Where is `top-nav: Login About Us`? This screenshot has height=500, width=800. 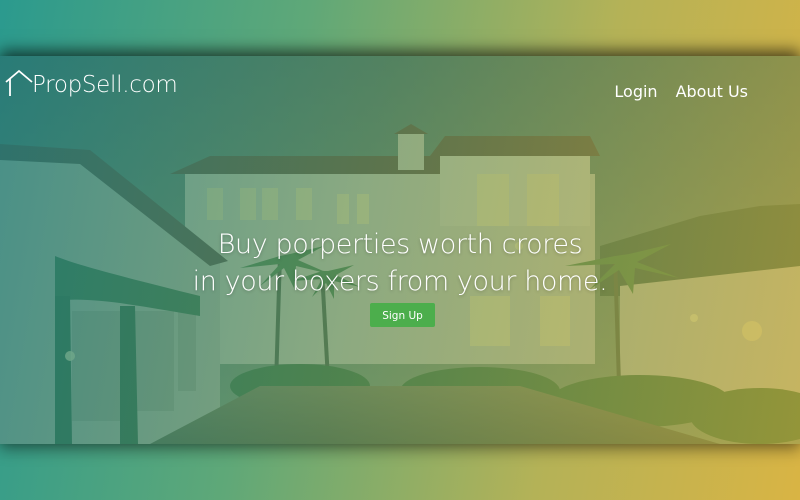 top-nav: Login About Us is located at coordinates (681, 91).